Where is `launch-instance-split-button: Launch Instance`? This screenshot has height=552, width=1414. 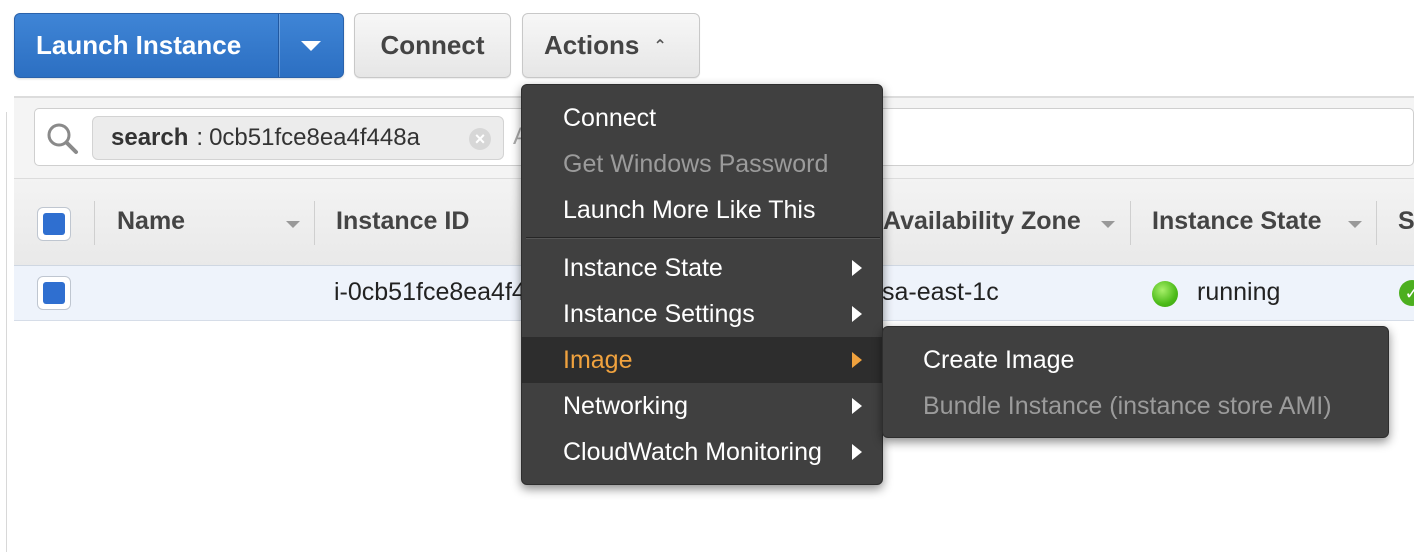
launch-instance-split-button: Launch Instance is located at coordinates (179, 45).